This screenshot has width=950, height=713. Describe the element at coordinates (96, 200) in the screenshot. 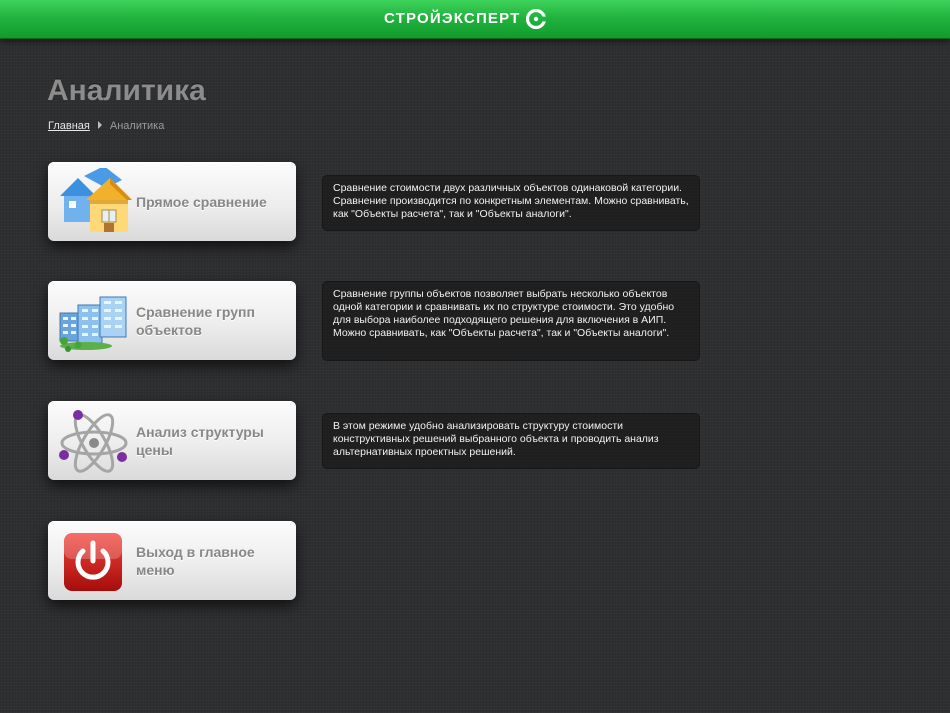

I see `houses-icon` at that location.